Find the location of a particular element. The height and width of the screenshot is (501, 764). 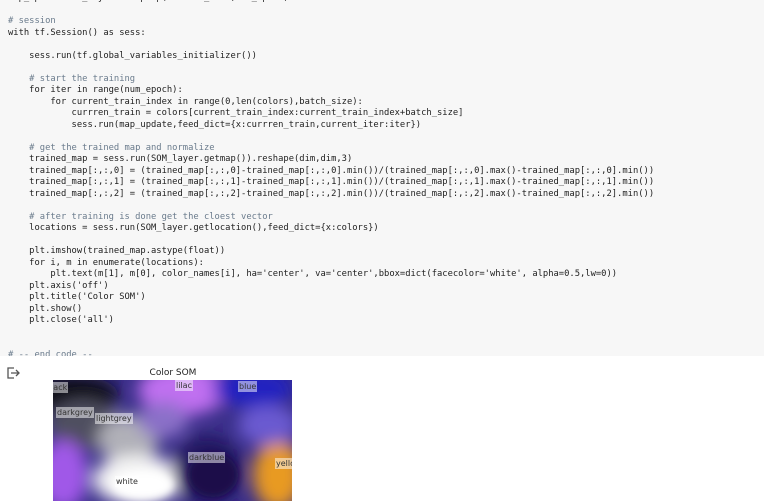

figure-title: Color SOM is located at coordinates (173, 373).